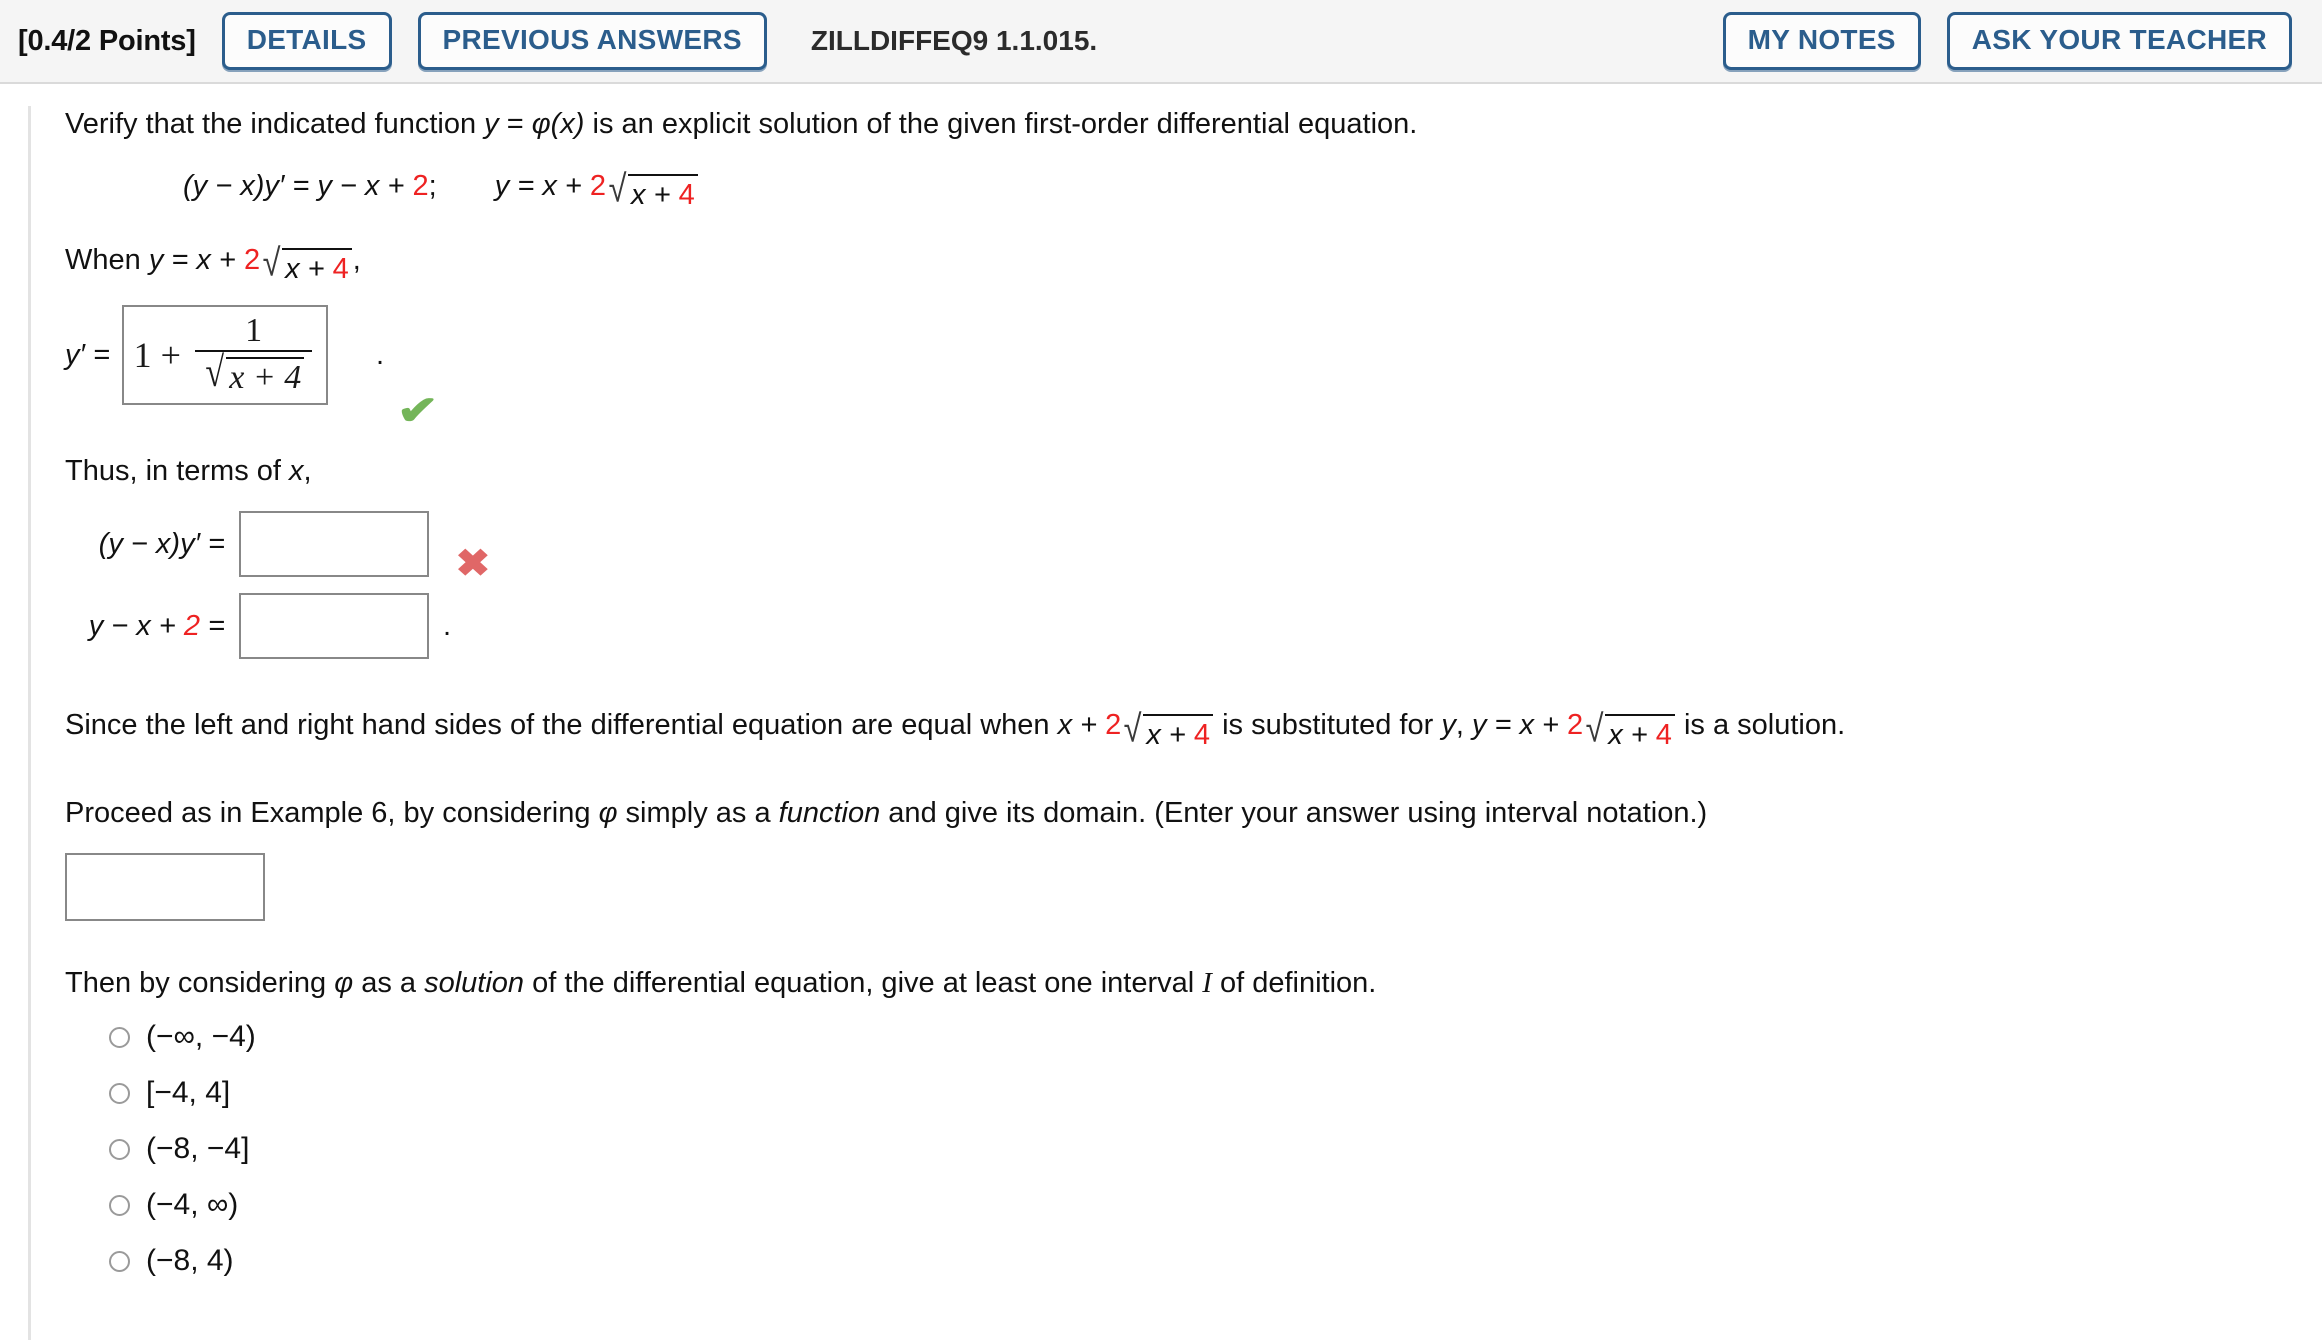 Image resolution: width=2322 pixels, height=1340 pixels. I want to click on then-text-a: Then by considering, so click(200, 983).